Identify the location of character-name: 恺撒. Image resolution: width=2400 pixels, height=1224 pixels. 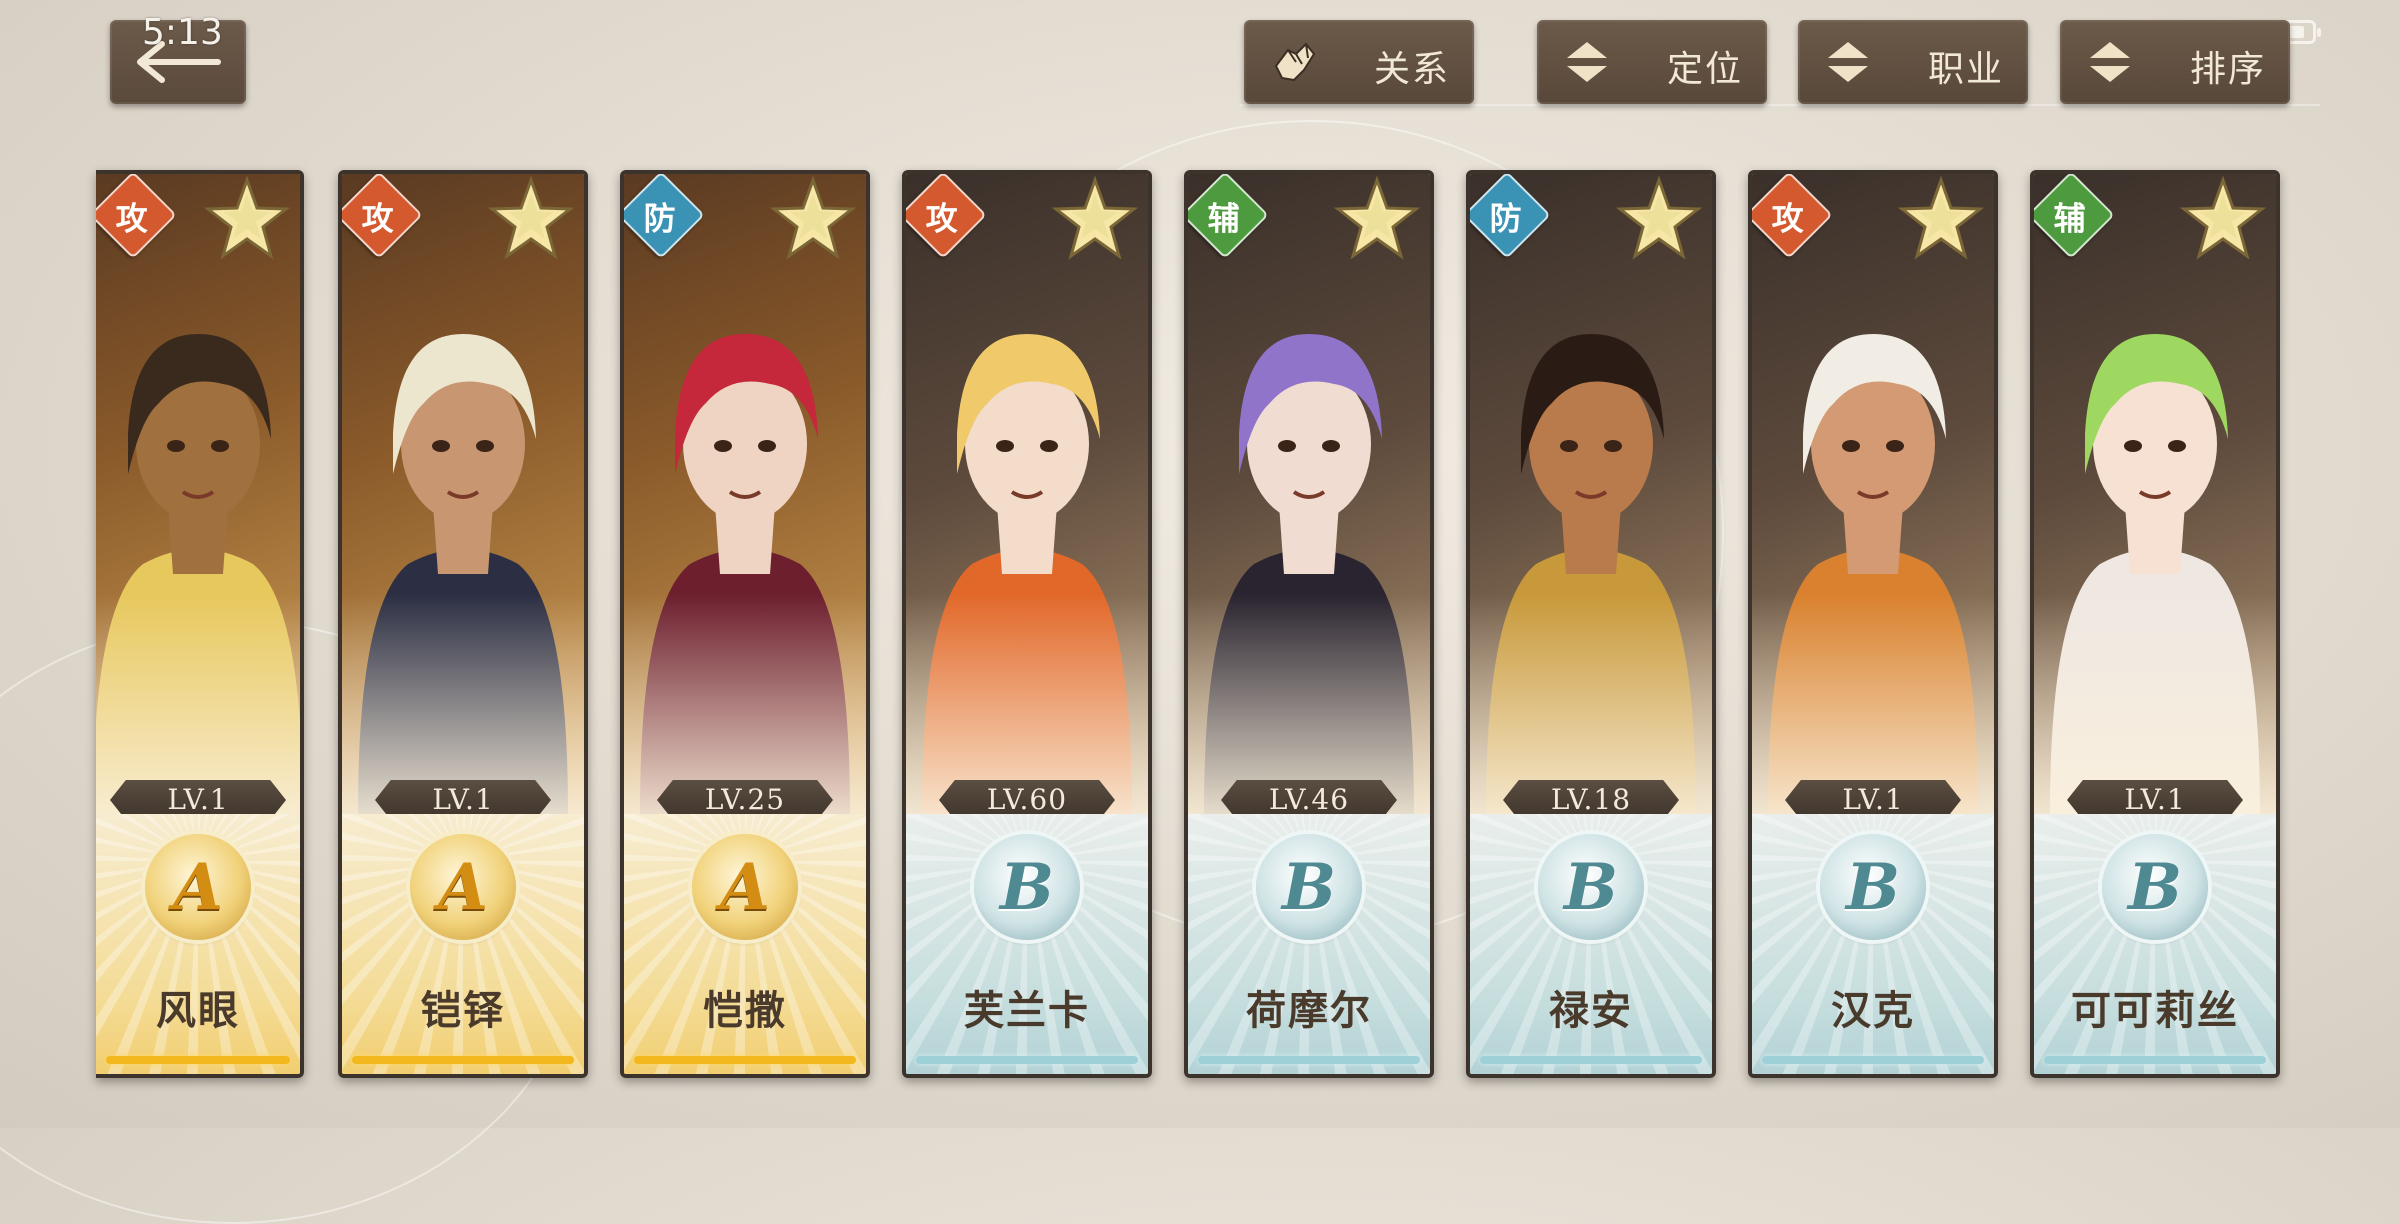
(745, 1010).